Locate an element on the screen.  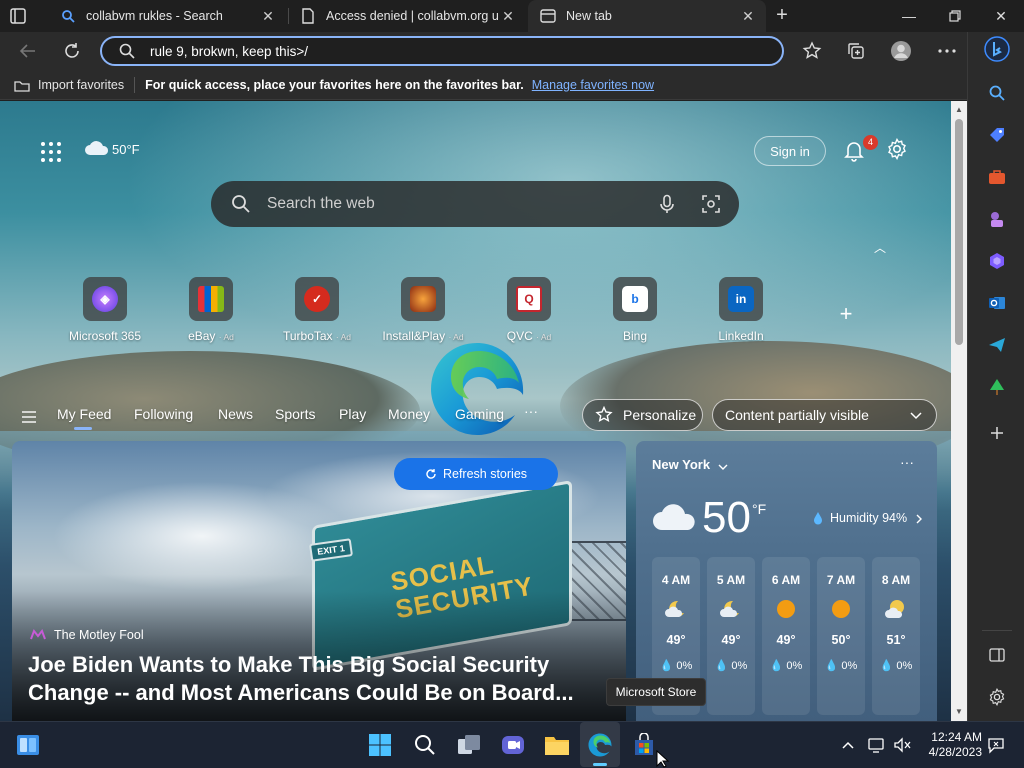
notification-badge: 4 is located at coordinates (870, 142).